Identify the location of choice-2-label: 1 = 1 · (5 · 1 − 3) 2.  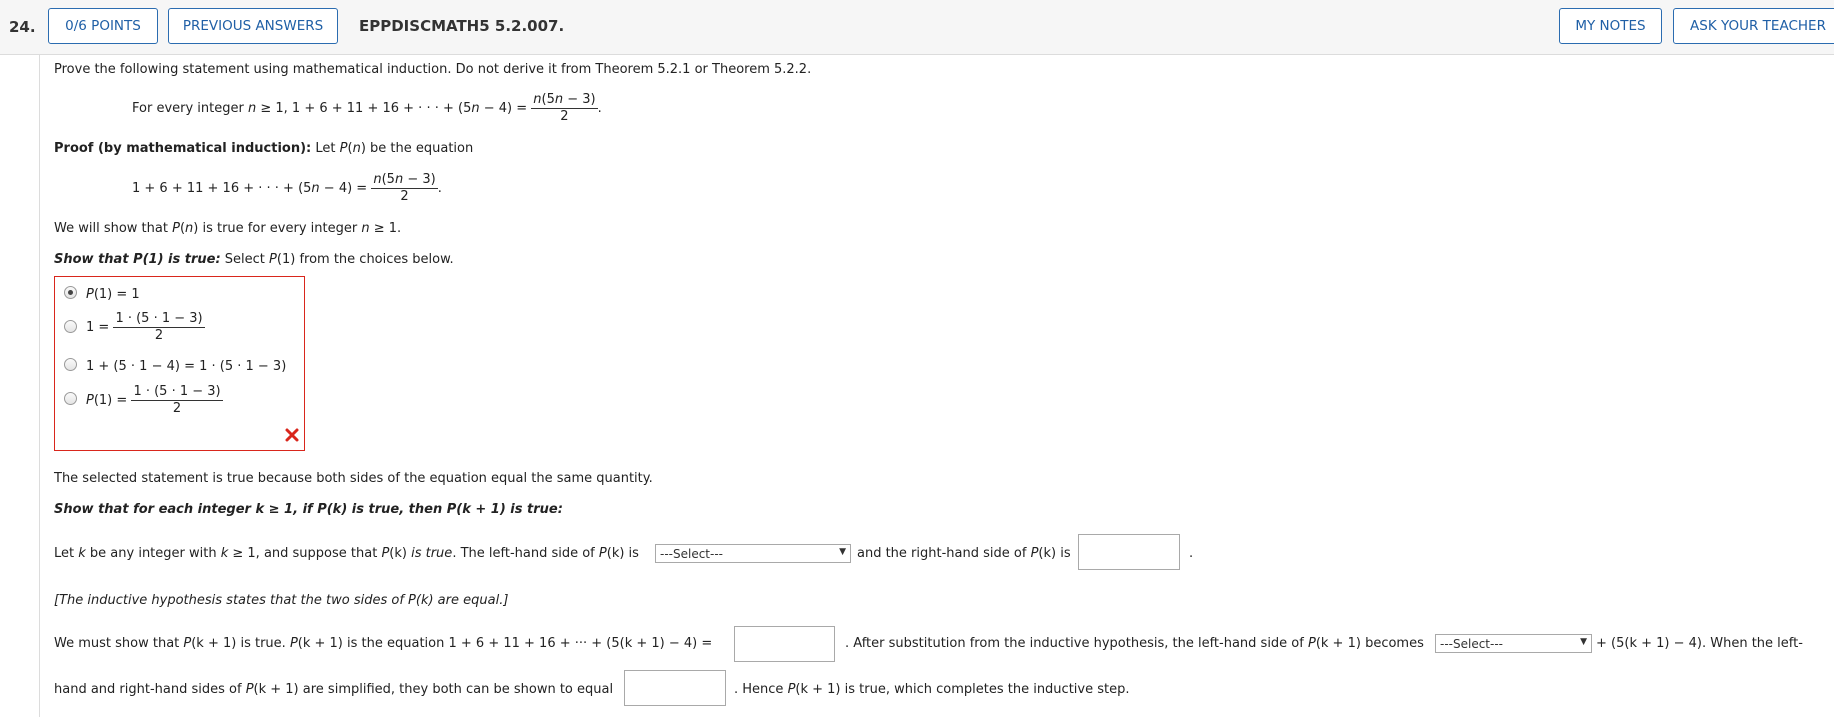
(145, 327).